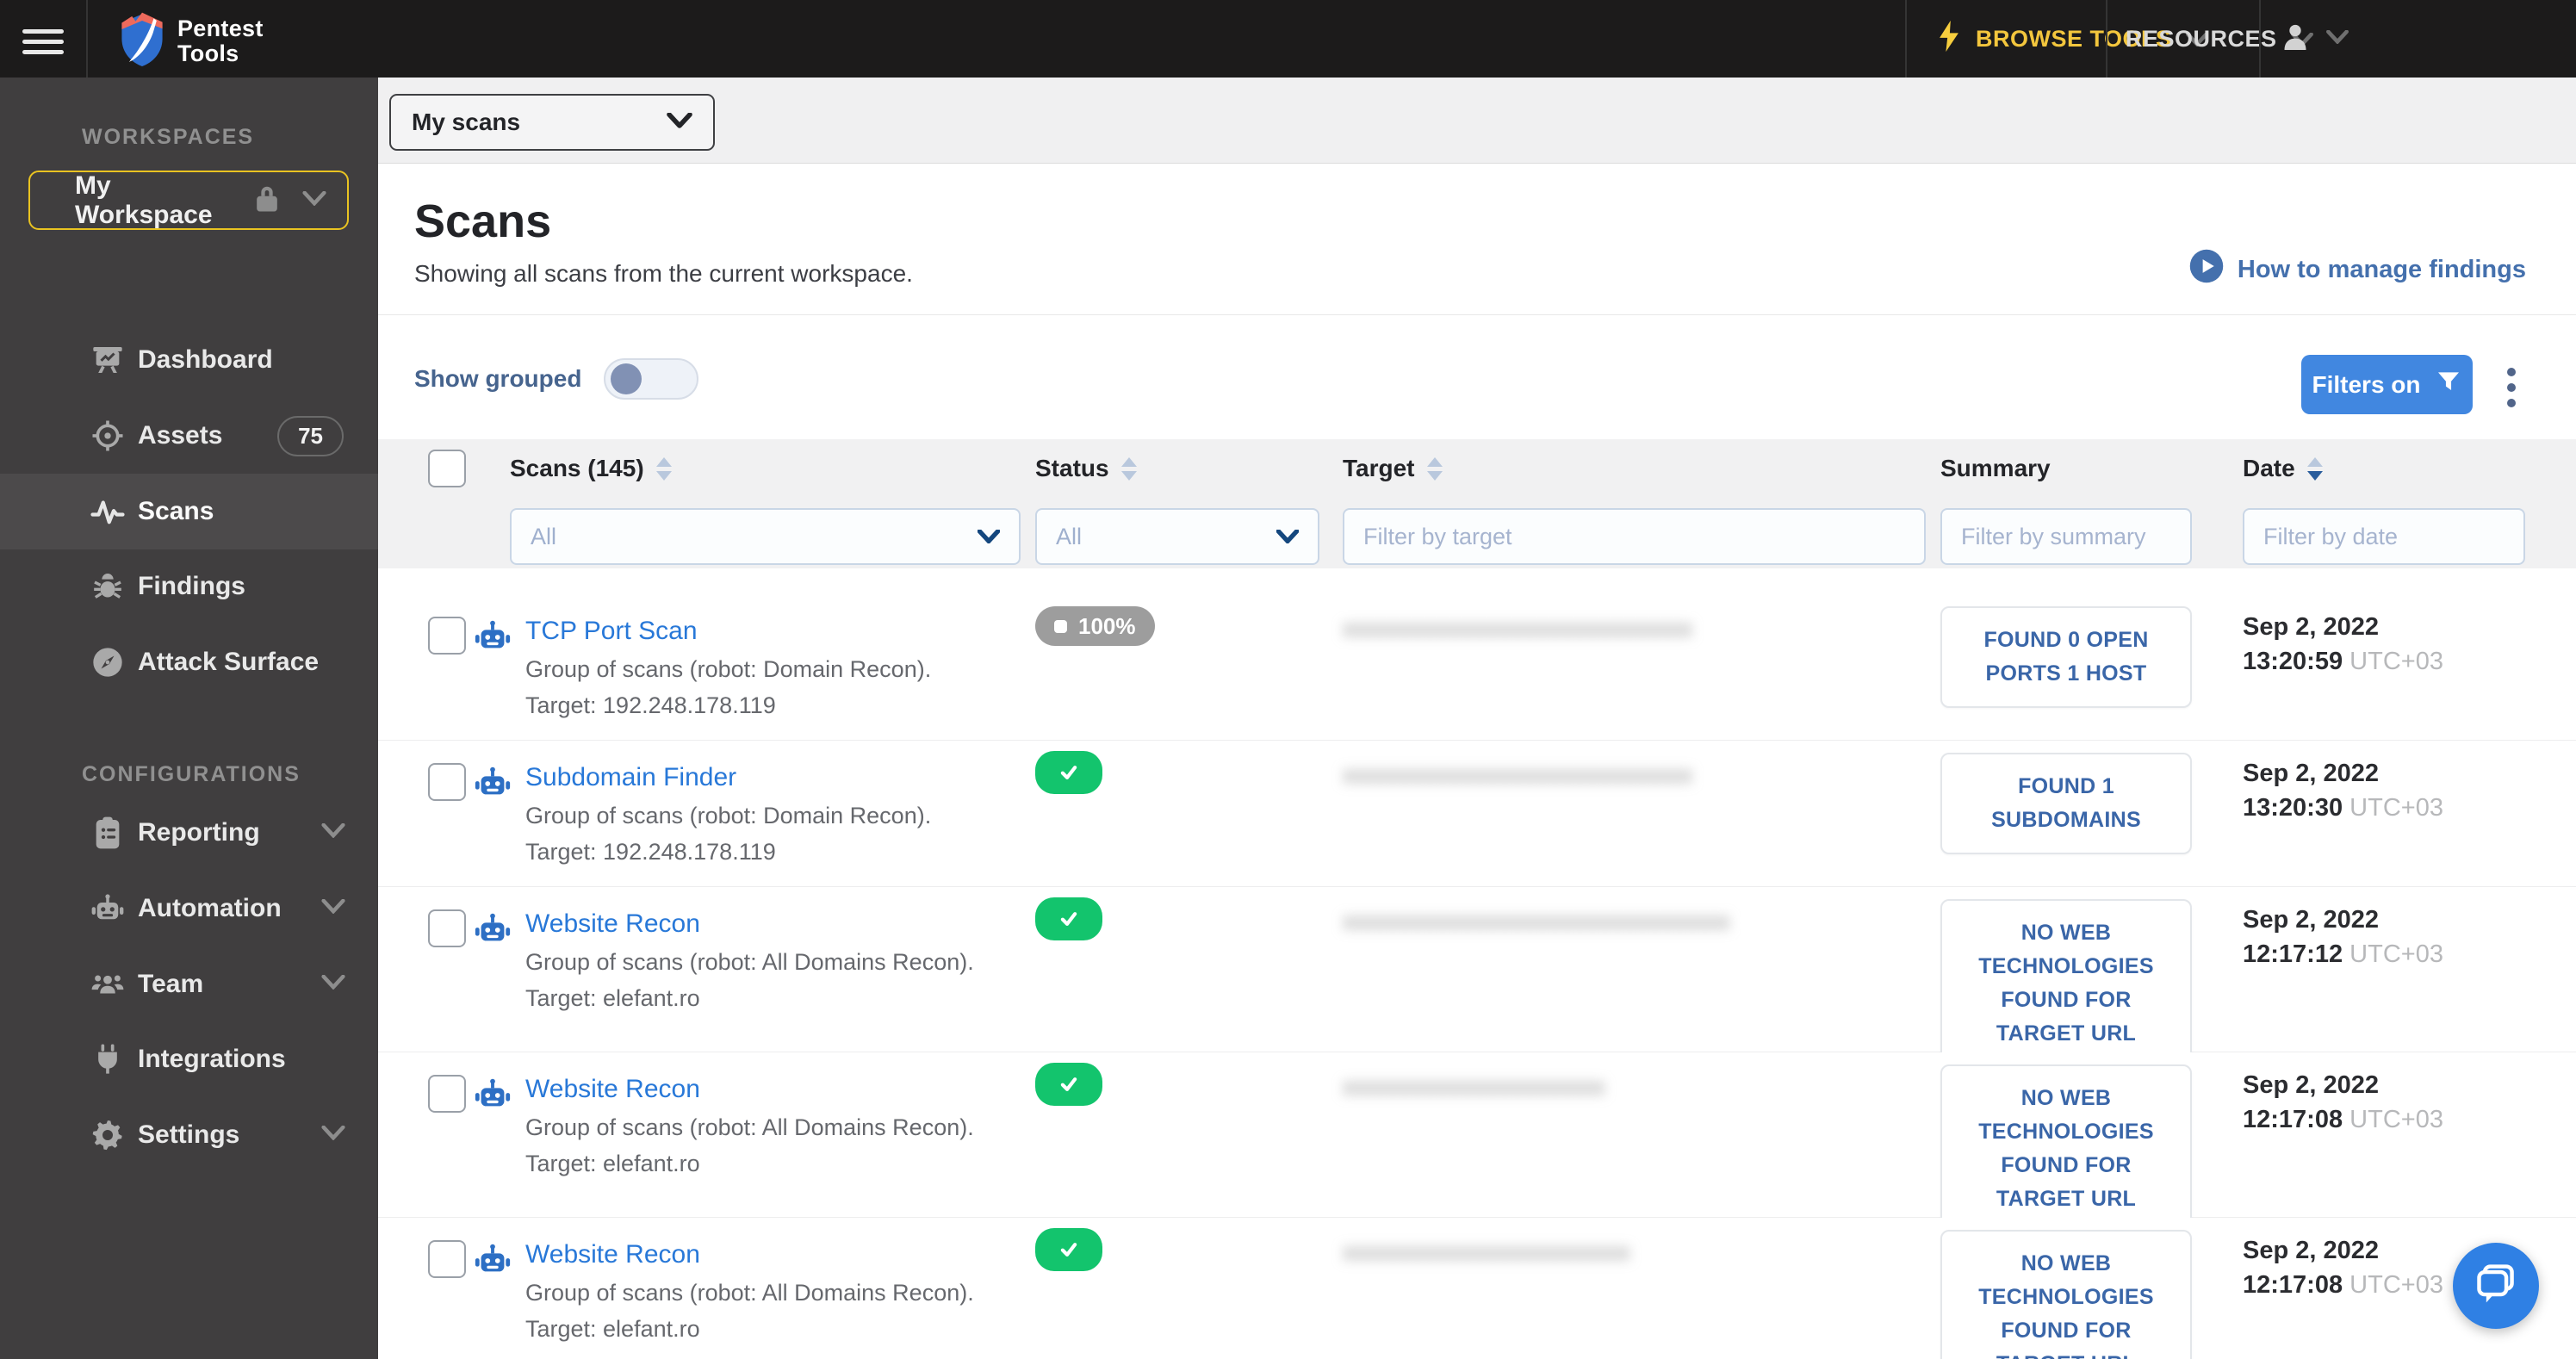  I want to click on stop-square-icon, so click(1060, 626).